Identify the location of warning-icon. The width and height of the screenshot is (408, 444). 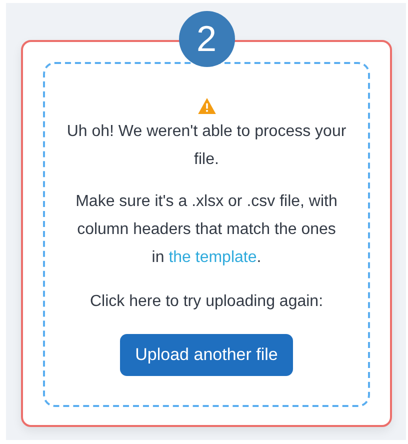
(207, 106).